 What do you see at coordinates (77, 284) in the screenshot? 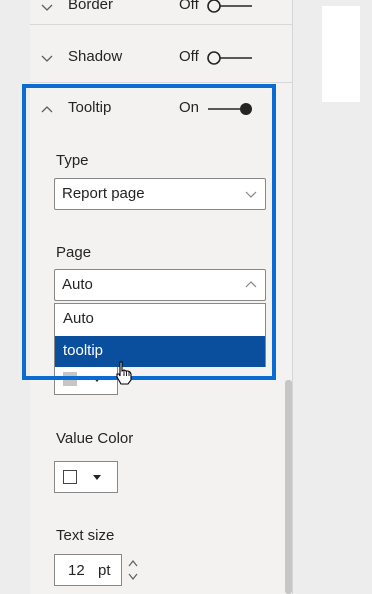
I see `page-select-value: Auto` at bounding box center [77, 284].